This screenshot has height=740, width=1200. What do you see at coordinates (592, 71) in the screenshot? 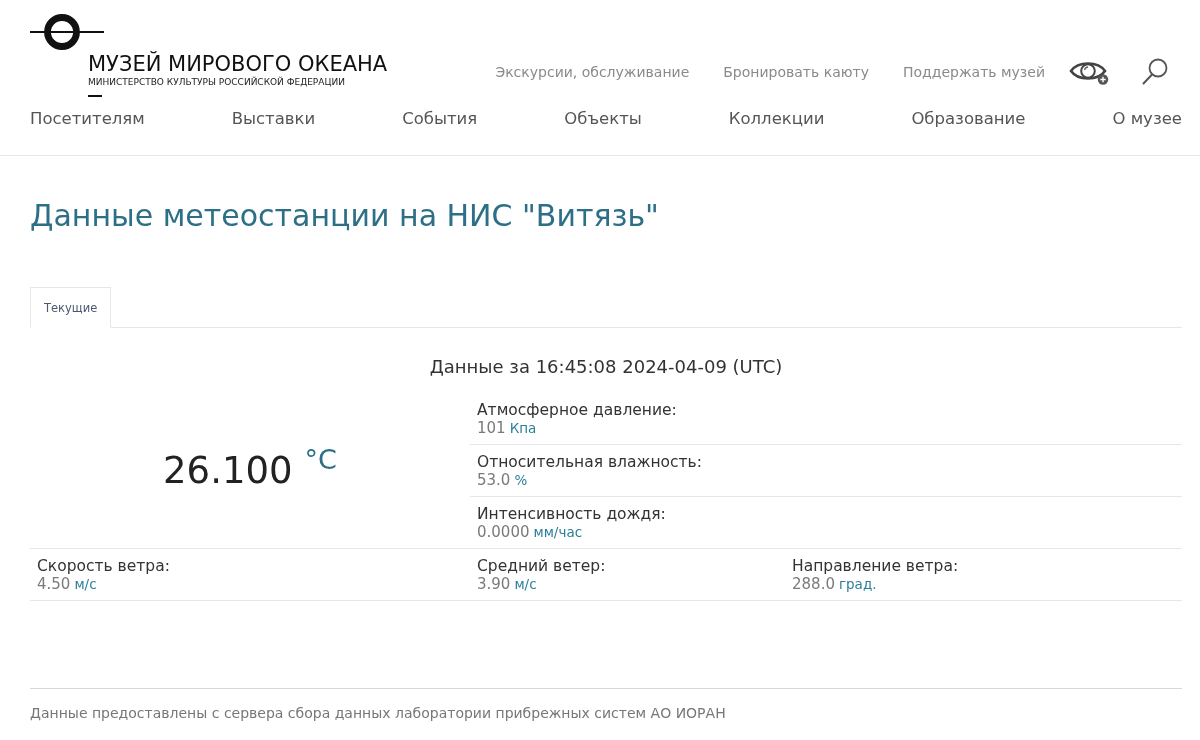
I see `utility-link: Экскурсии, обслуживание` at bounding box center [592, 71].